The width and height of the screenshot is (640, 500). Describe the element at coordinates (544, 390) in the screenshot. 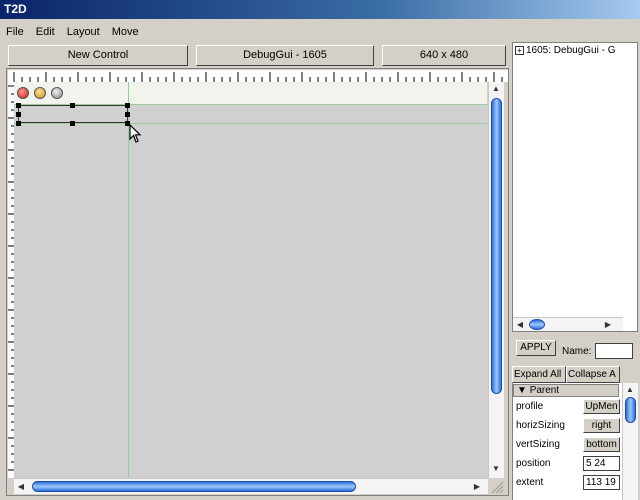

I see `inspector-group-label: Parent` at that location.